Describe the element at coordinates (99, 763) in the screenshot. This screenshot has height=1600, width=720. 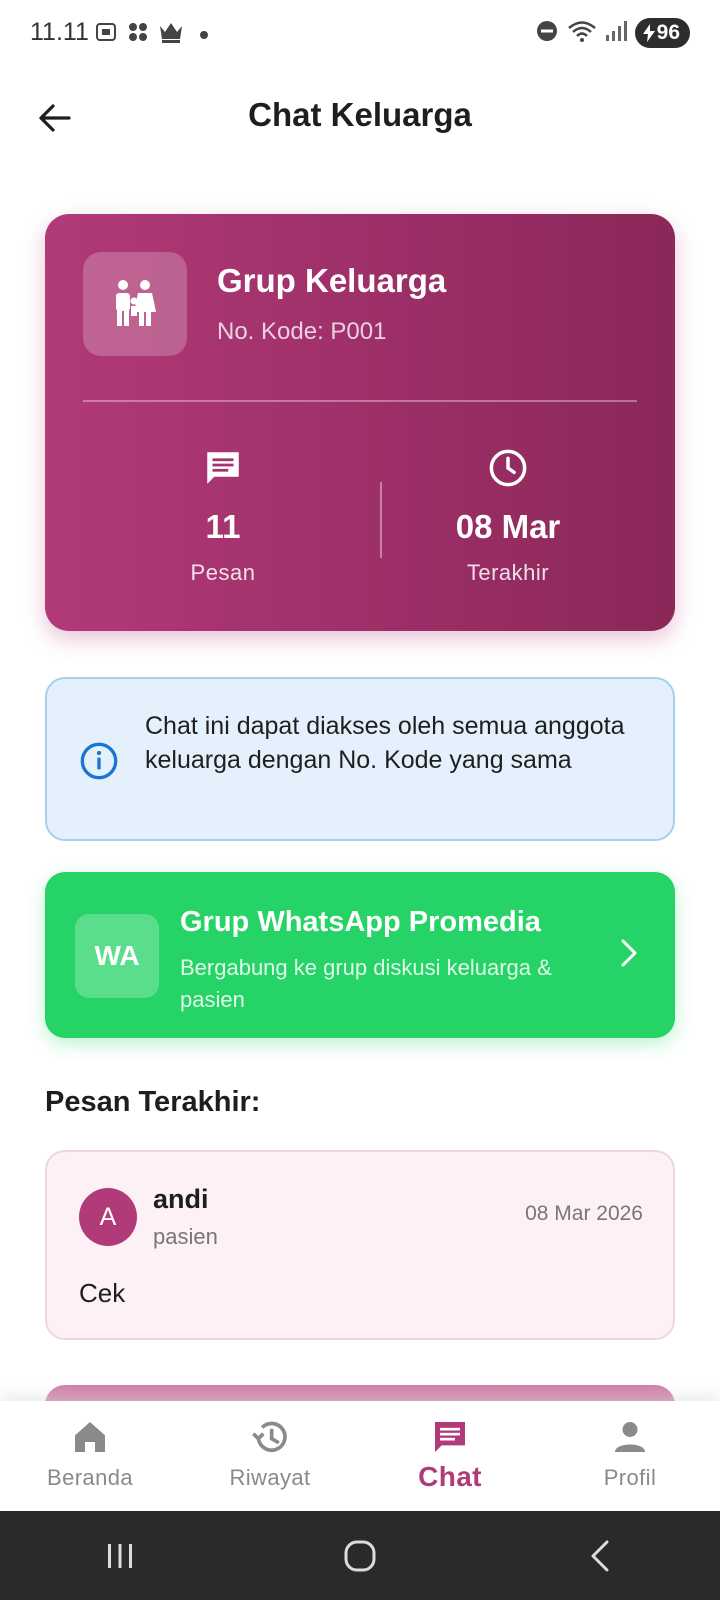
I see `info-icon` at that location.